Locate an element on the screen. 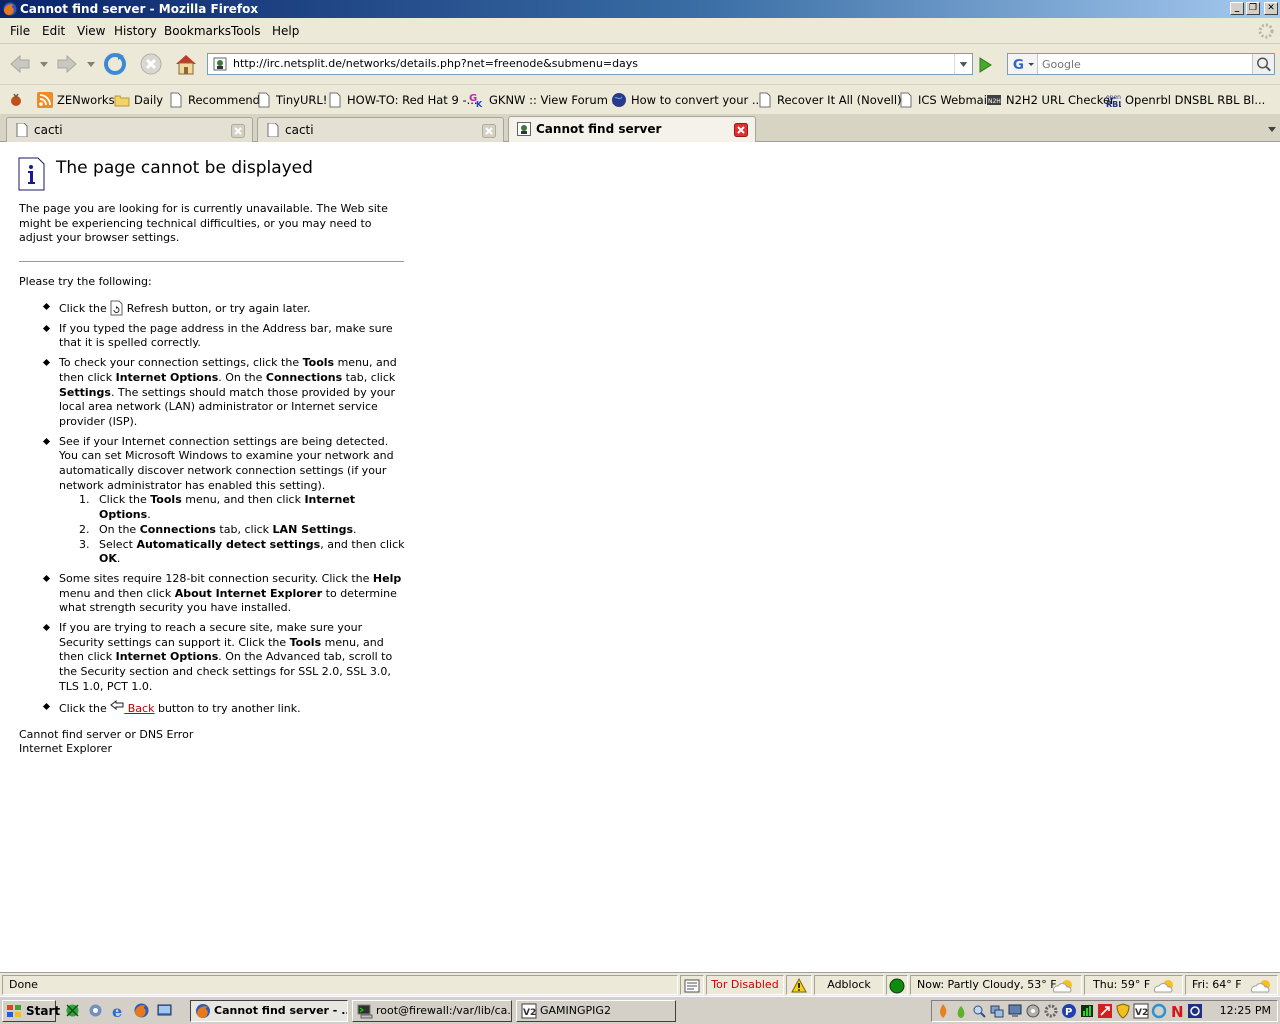 The width and height of the screenshot is (1280, 1024). forward-button is located at coordinates (67, 64).